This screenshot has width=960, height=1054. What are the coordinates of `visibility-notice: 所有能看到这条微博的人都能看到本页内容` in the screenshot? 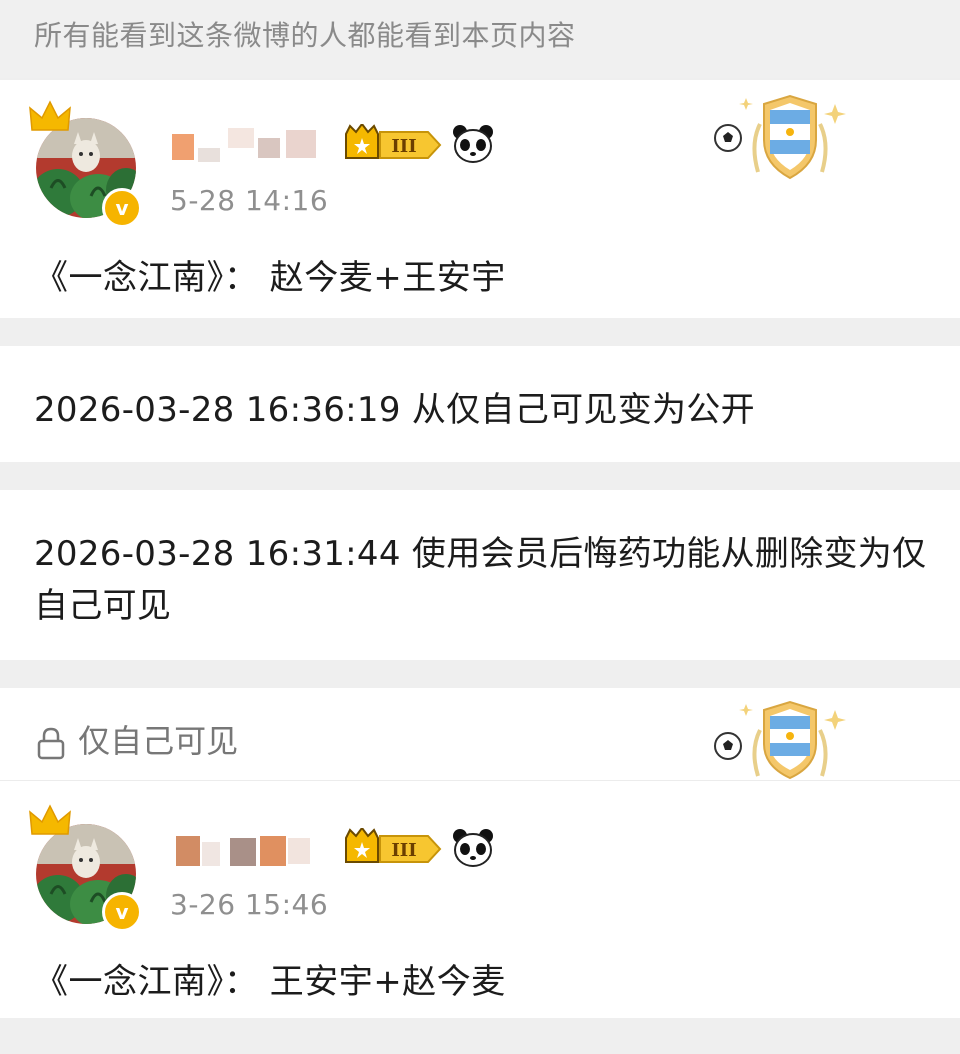 It's located at (305, 35).